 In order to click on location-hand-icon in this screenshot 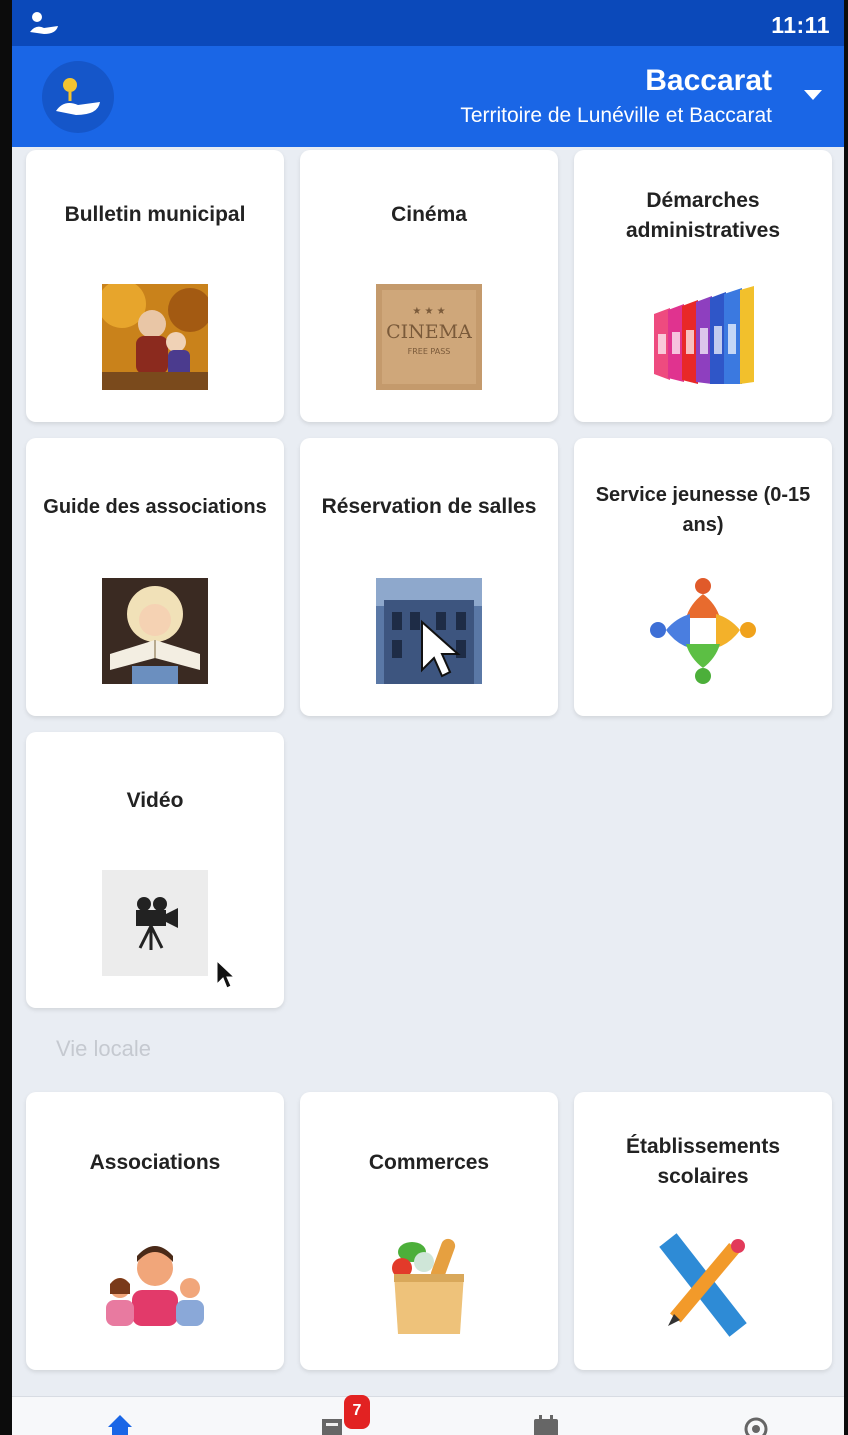, I will do `click(78, 96)`.